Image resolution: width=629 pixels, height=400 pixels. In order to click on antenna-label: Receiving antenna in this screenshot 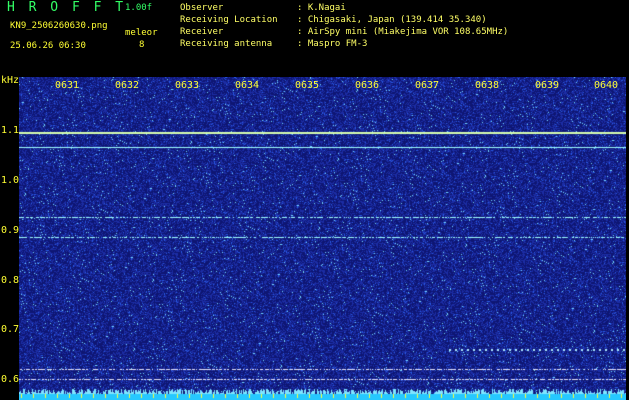, I will do `click(226, 44)`.